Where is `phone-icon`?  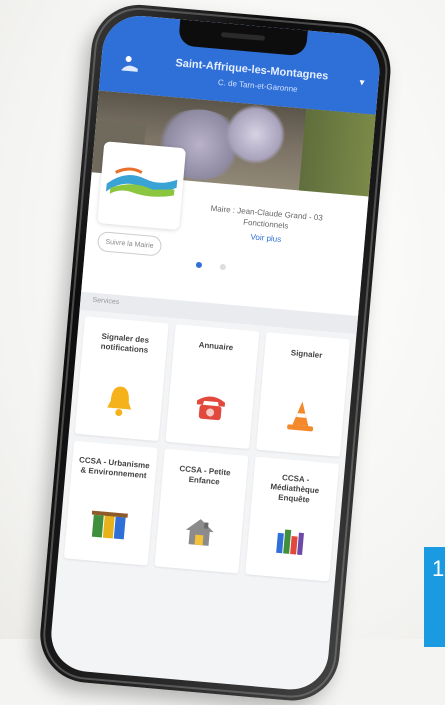 phone-icon is located at coordinates (210, 409).